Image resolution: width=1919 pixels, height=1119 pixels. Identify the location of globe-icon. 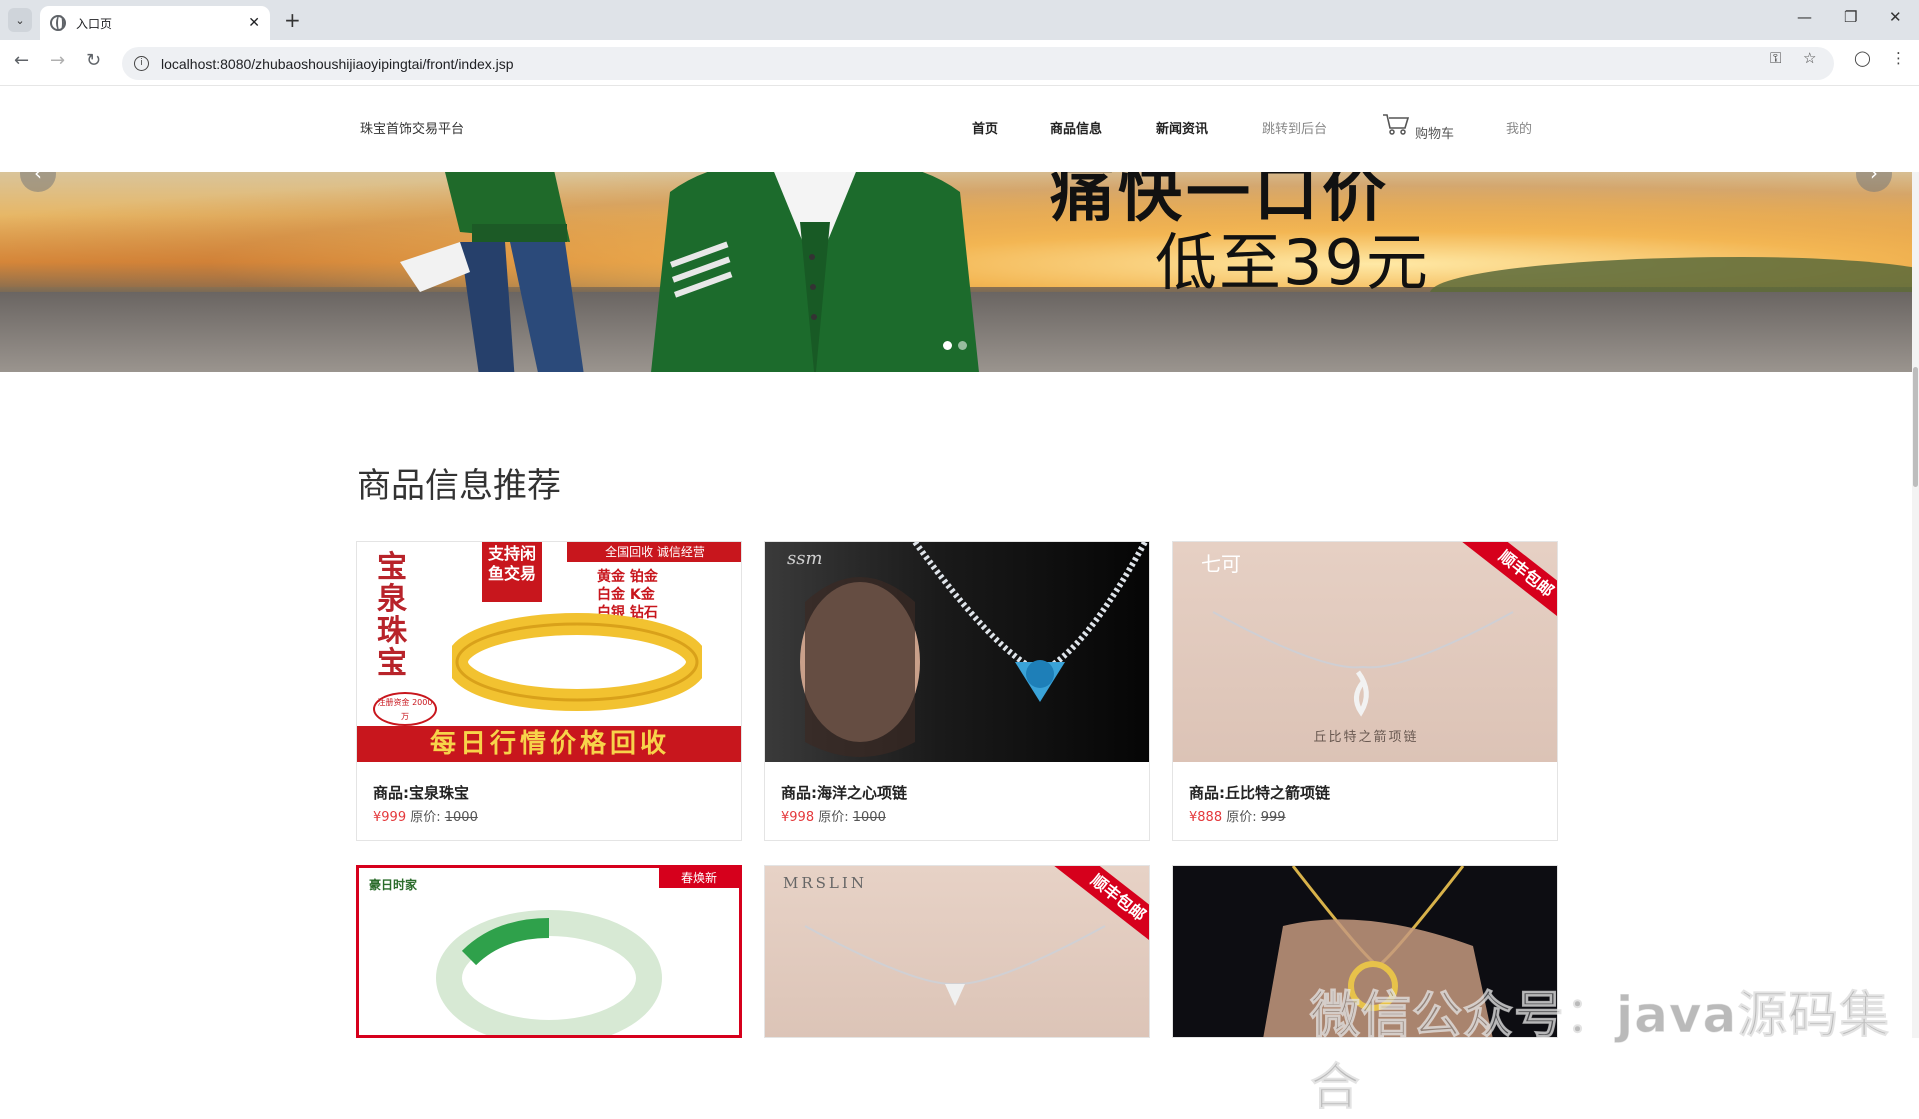
(58, 23).